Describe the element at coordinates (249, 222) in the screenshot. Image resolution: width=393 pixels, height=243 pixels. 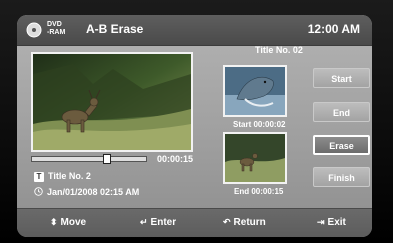
I see `return-label: Return` at that location.